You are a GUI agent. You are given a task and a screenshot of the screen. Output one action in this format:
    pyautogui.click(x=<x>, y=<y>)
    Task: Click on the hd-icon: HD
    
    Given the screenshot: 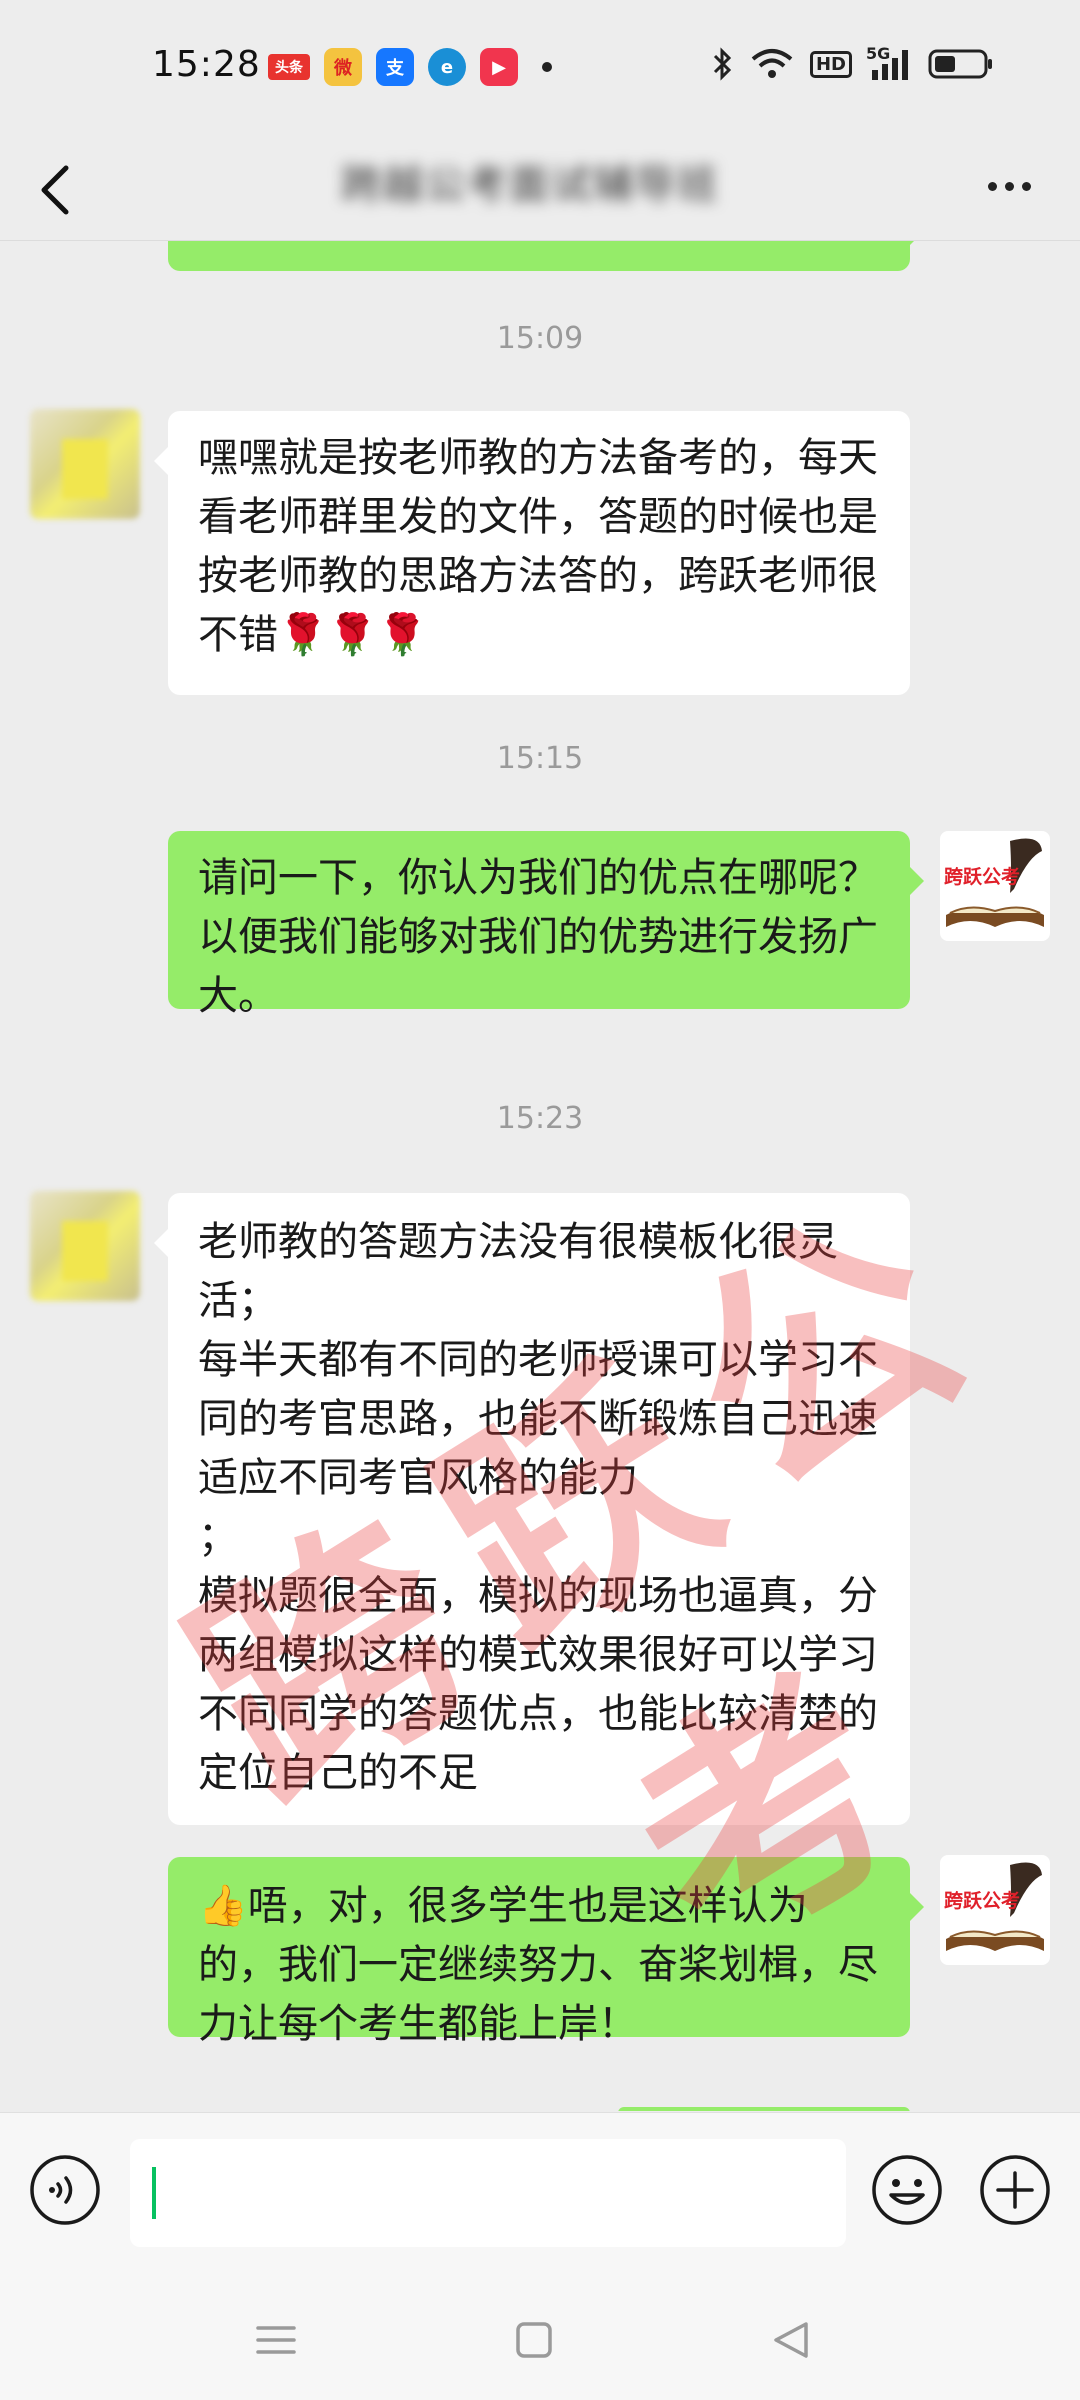 What is the action you would take?
    pyautogui.click(x=830, y=64)
    